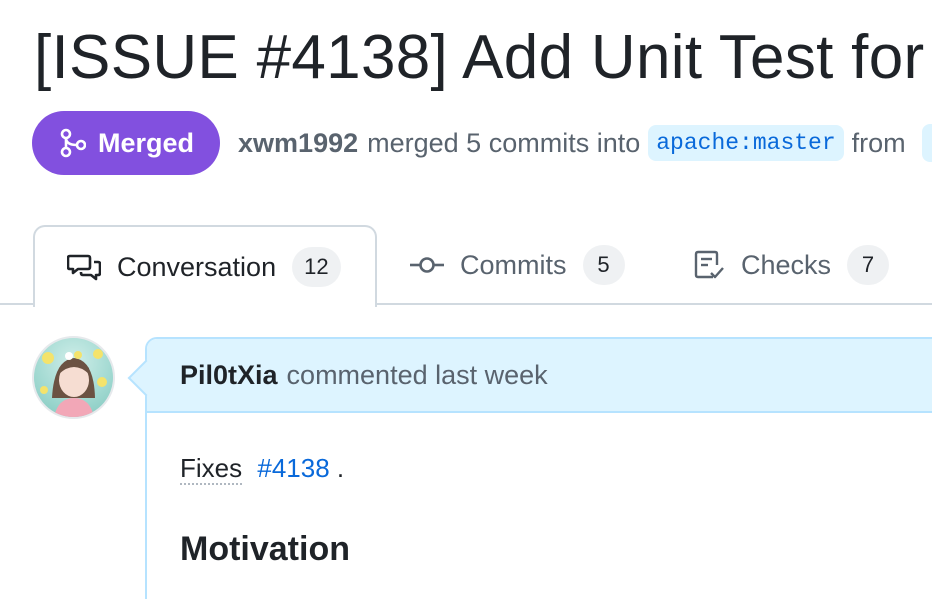 This screenshot has height=599, width=932. What do you see at coordinates (504, 142) in the screenshot?
I see `merge-description: merged 5 commits into` at bounding box center [504, 142].